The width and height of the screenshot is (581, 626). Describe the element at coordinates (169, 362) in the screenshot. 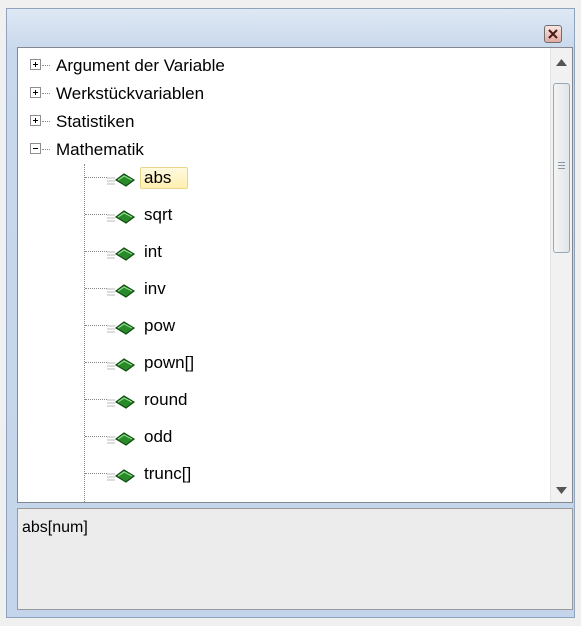

I see `function-label: pown[]` at that location.